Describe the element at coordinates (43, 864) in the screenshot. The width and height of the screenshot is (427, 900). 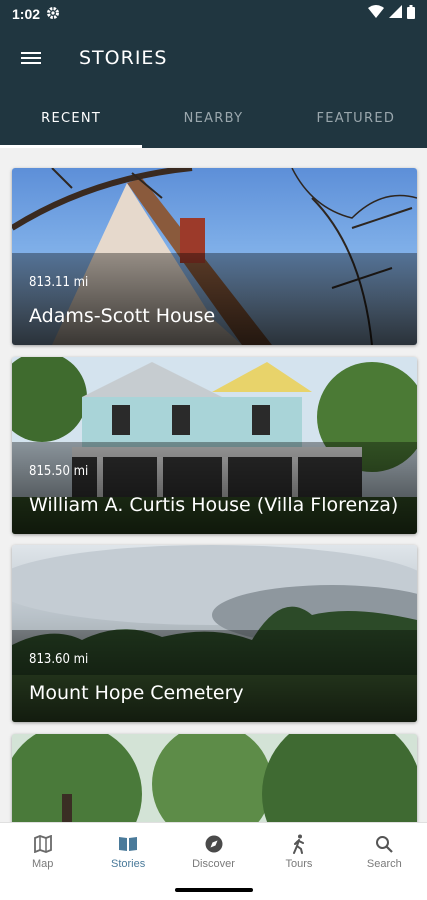
I see `nav-map-label: Map` at that location.